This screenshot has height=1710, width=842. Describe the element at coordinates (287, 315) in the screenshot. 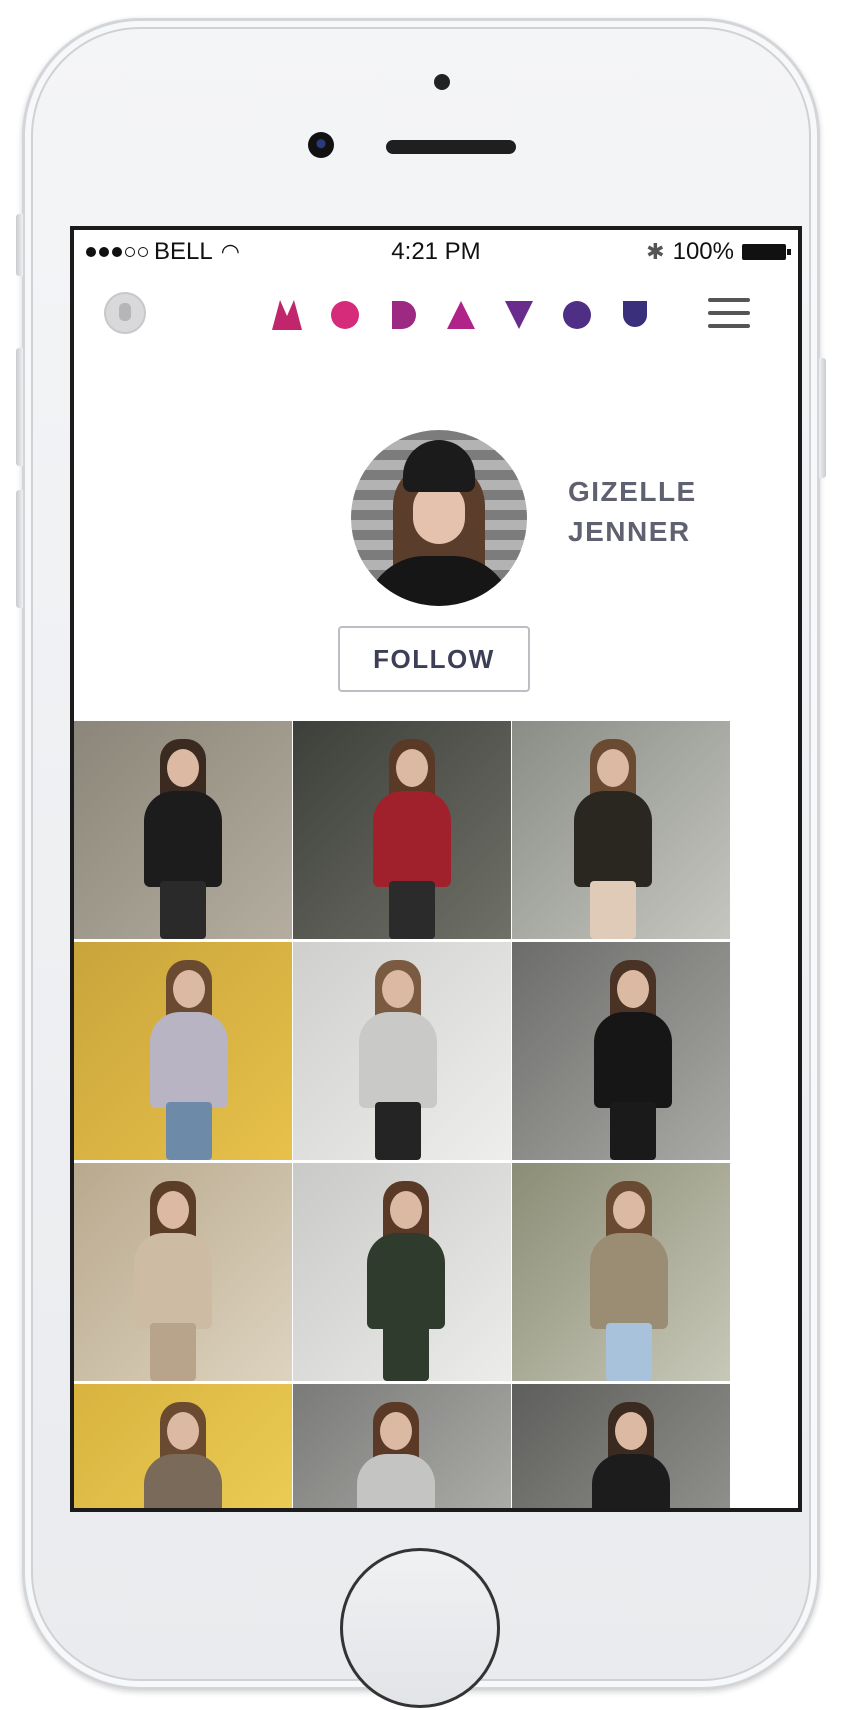

I see `logo-glyph-m` at that location.